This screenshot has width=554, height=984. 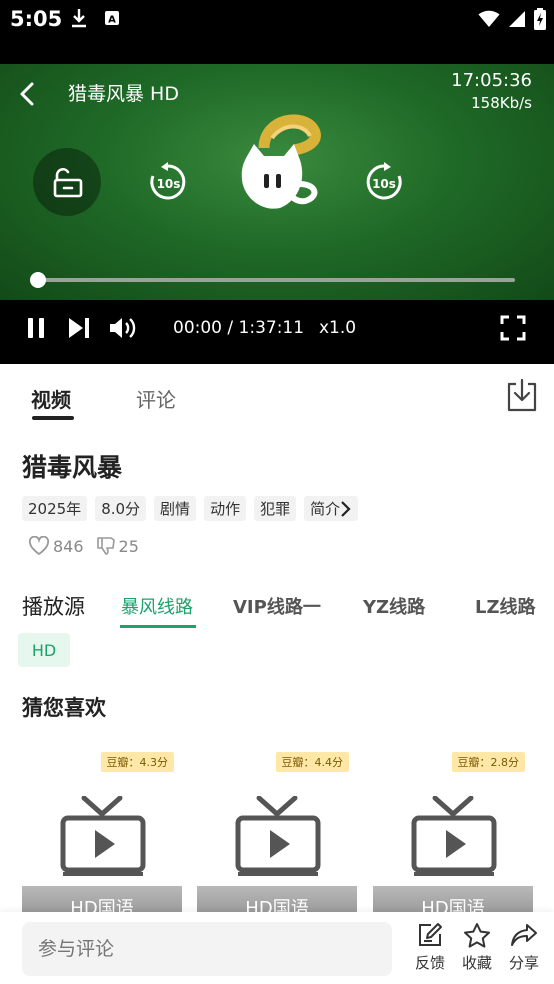 I want to click on source-lz: LZ线路, so click(x=505, y=606).